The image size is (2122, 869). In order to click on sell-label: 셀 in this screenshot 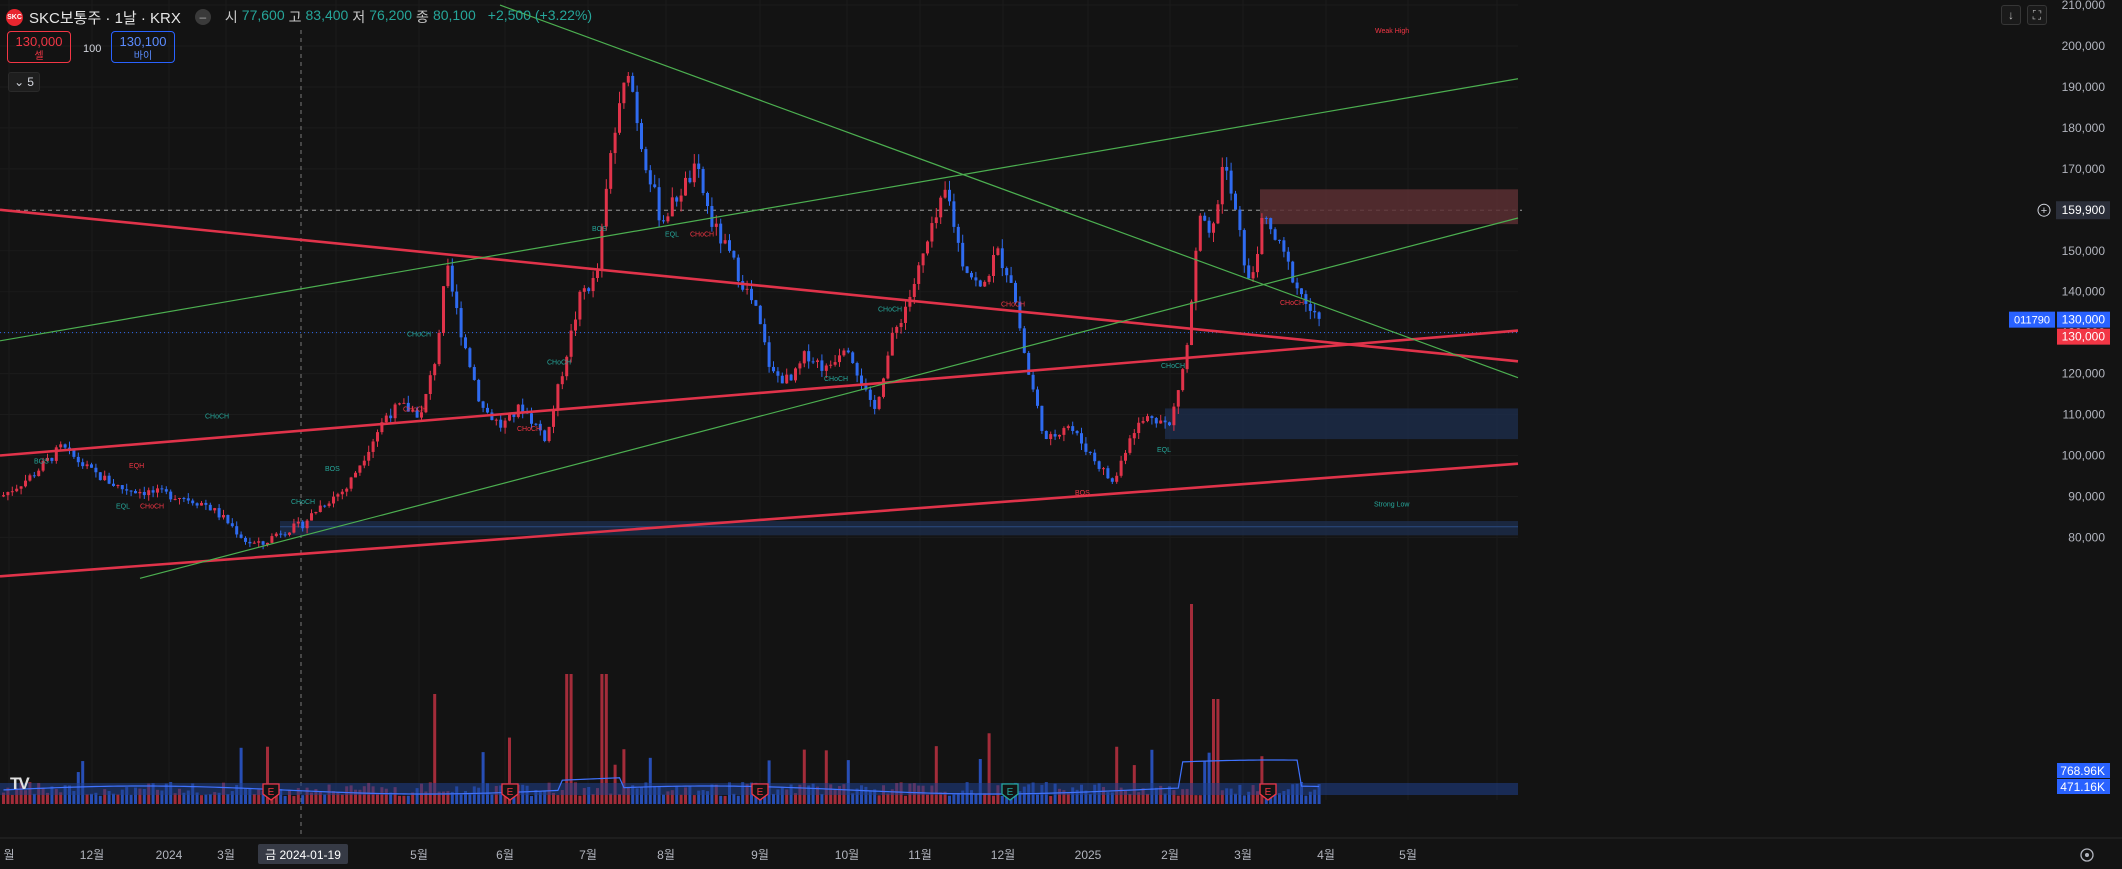, I will do `click(39, 56)`.